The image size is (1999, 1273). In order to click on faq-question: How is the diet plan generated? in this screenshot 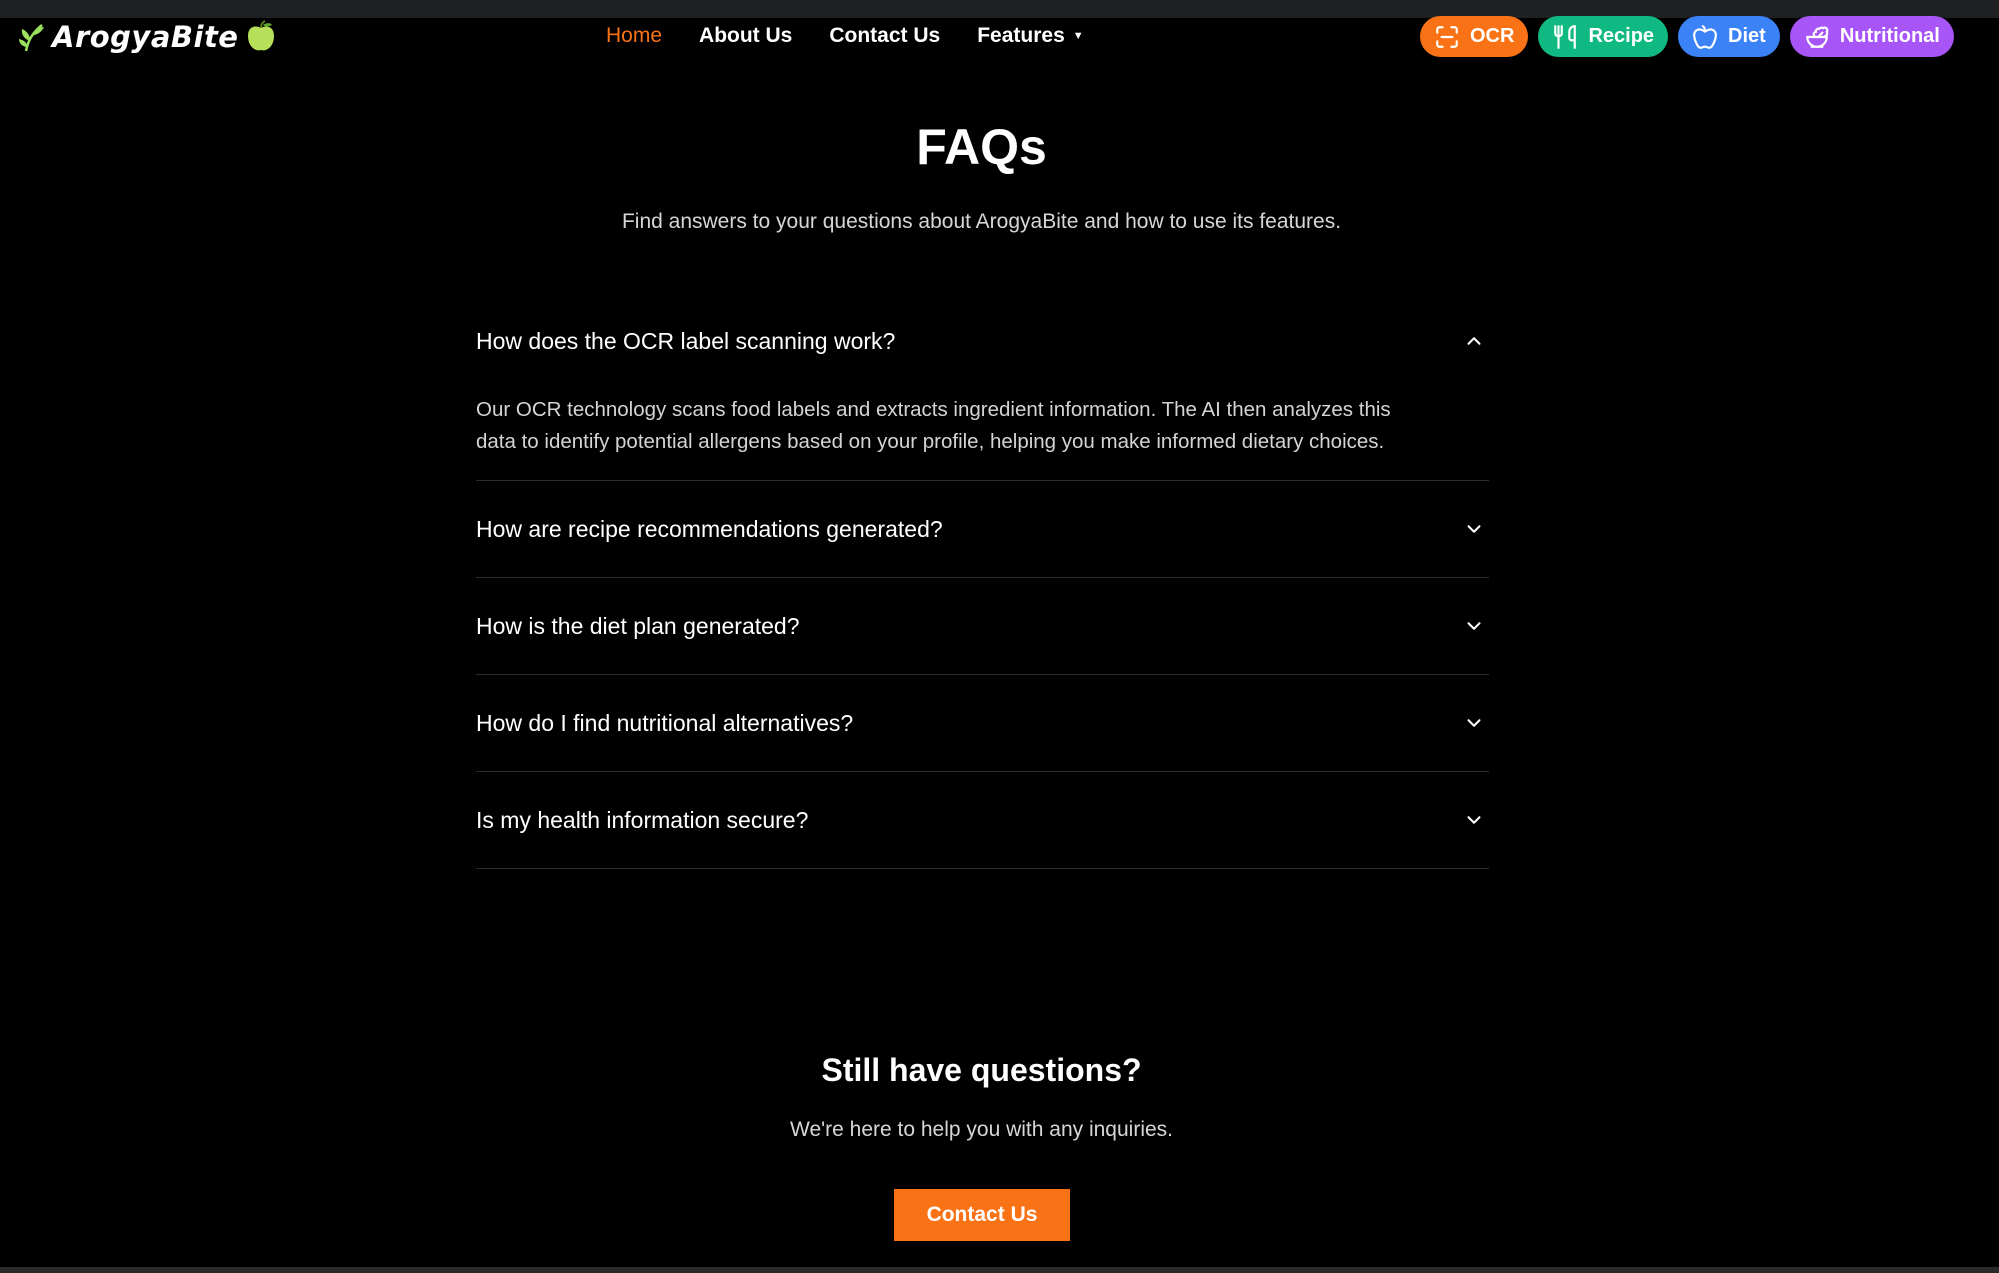, I will do `click(638, 625)`.